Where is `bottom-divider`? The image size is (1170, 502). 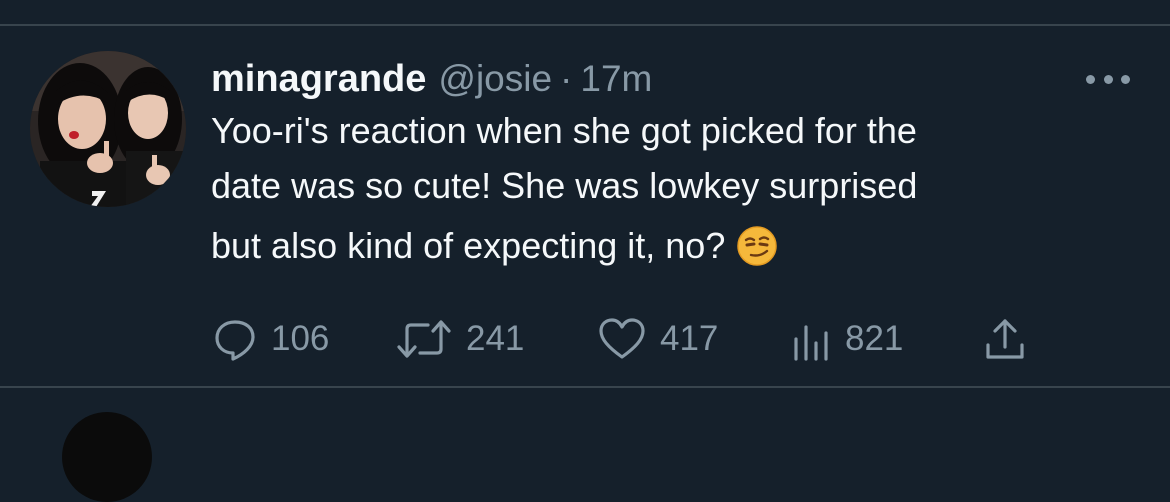 bottom-divider is located at coordinates (585, 387).